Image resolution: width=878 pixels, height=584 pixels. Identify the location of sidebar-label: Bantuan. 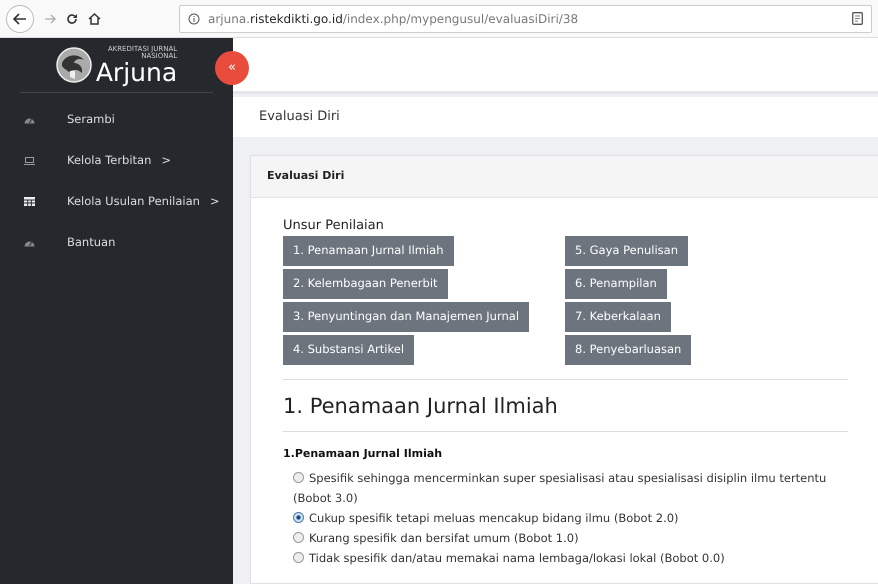
(91, 242).